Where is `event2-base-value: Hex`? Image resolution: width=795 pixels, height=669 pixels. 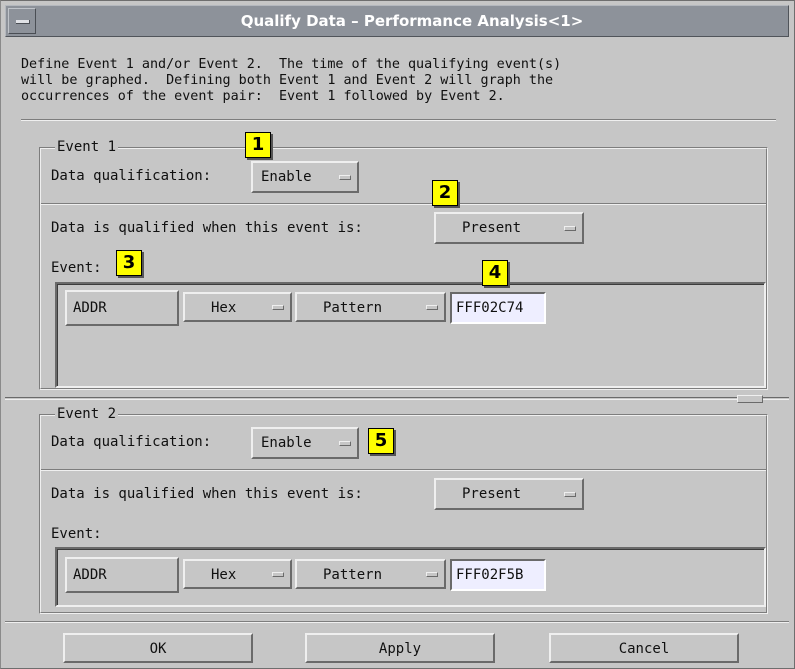
event2-base-value: Hex is located at coordinates (224, 575).